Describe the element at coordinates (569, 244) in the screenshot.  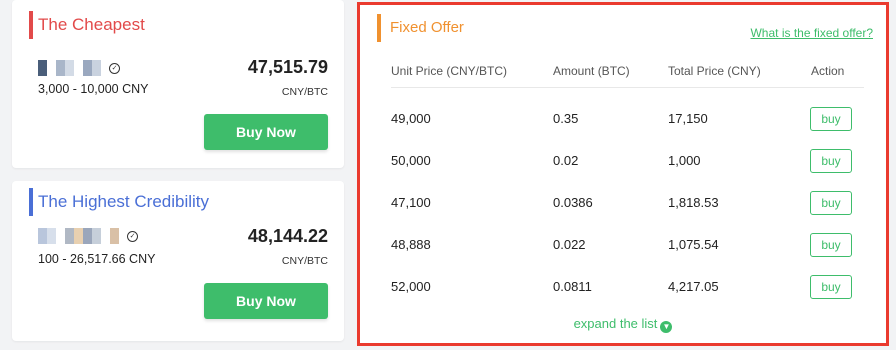
I see `cell-amount: 0.022` at that location.